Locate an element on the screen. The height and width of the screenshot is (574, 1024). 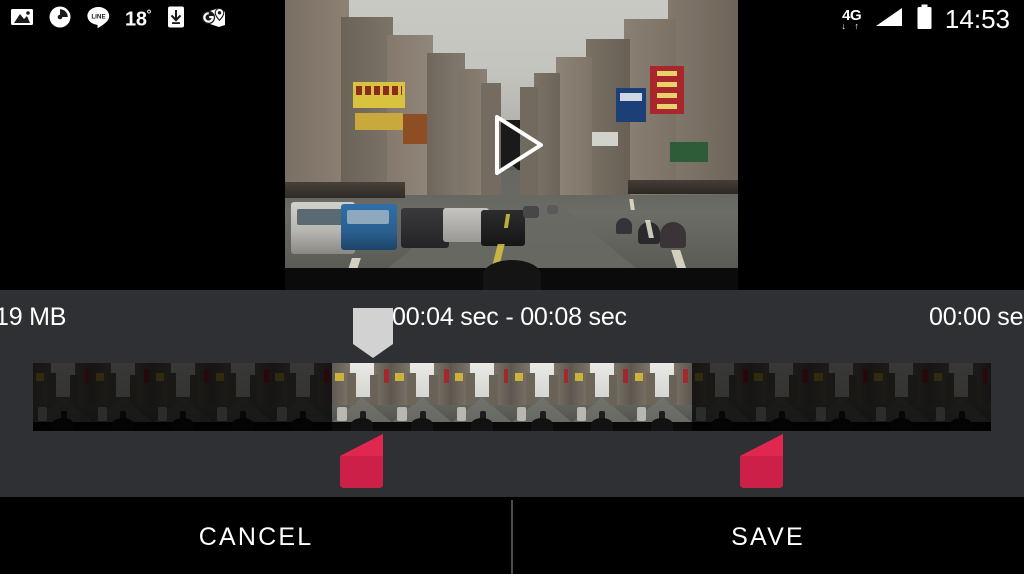
filmstrip-timeline is located at coordinates (512, 397).